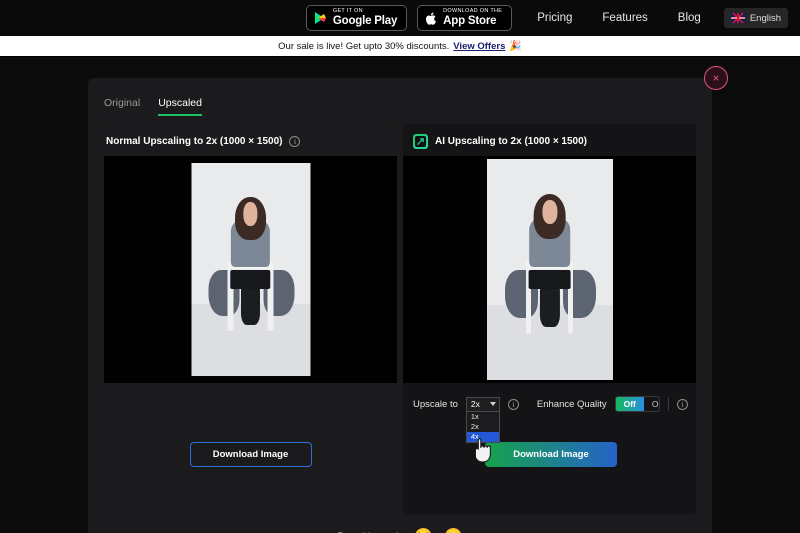  Describe the element at coordinates (689, 18) in the screenshot. I see `nav-link-blog: Blog` at that location.